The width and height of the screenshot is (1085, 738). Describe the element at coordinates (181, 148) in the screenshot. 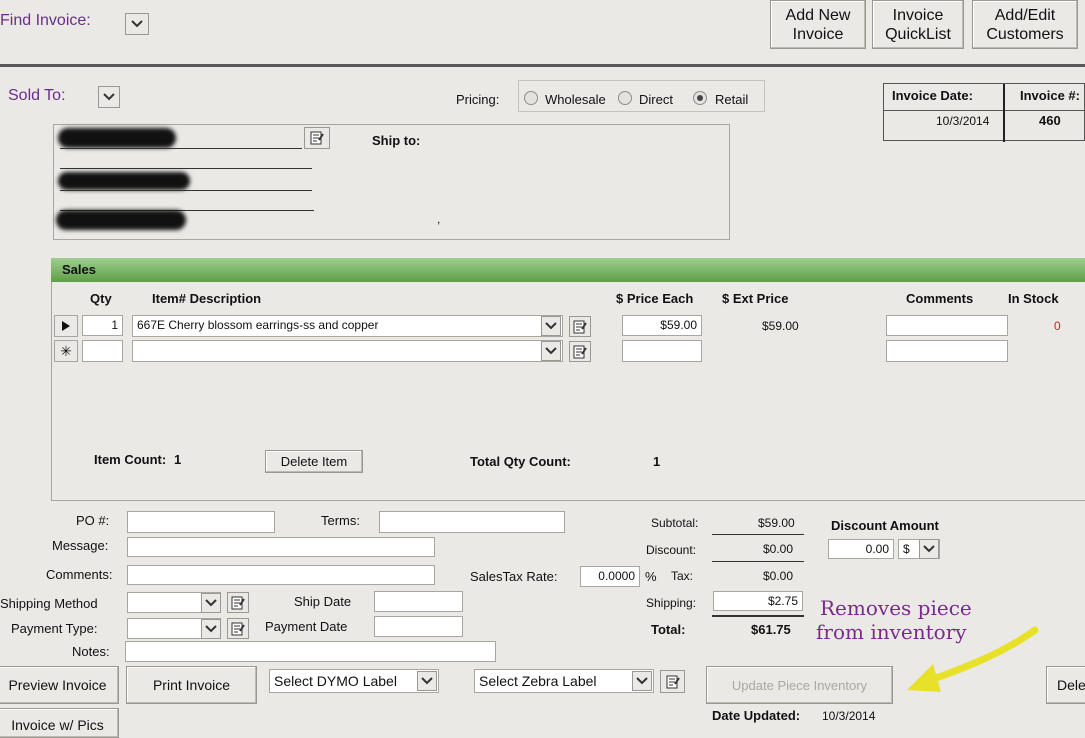

I see `customer-name-line` at that location.